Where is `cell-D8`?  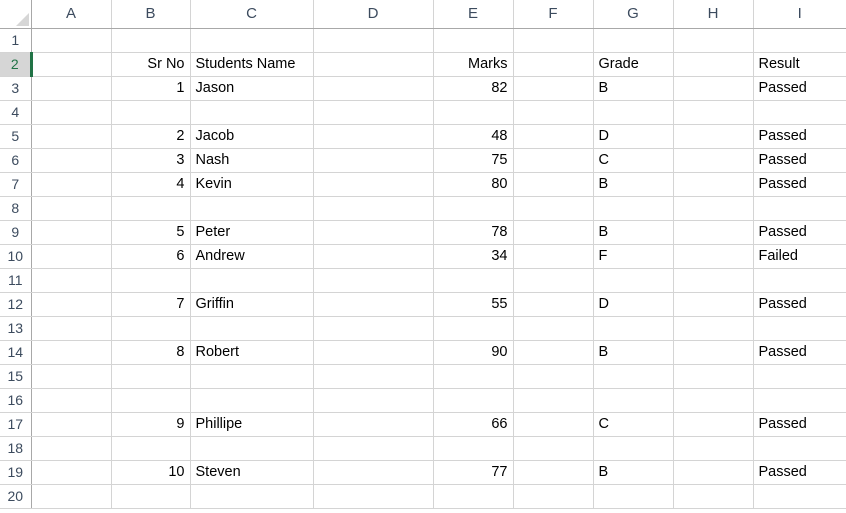
cell-D8 is located at coordinates (373, 208).